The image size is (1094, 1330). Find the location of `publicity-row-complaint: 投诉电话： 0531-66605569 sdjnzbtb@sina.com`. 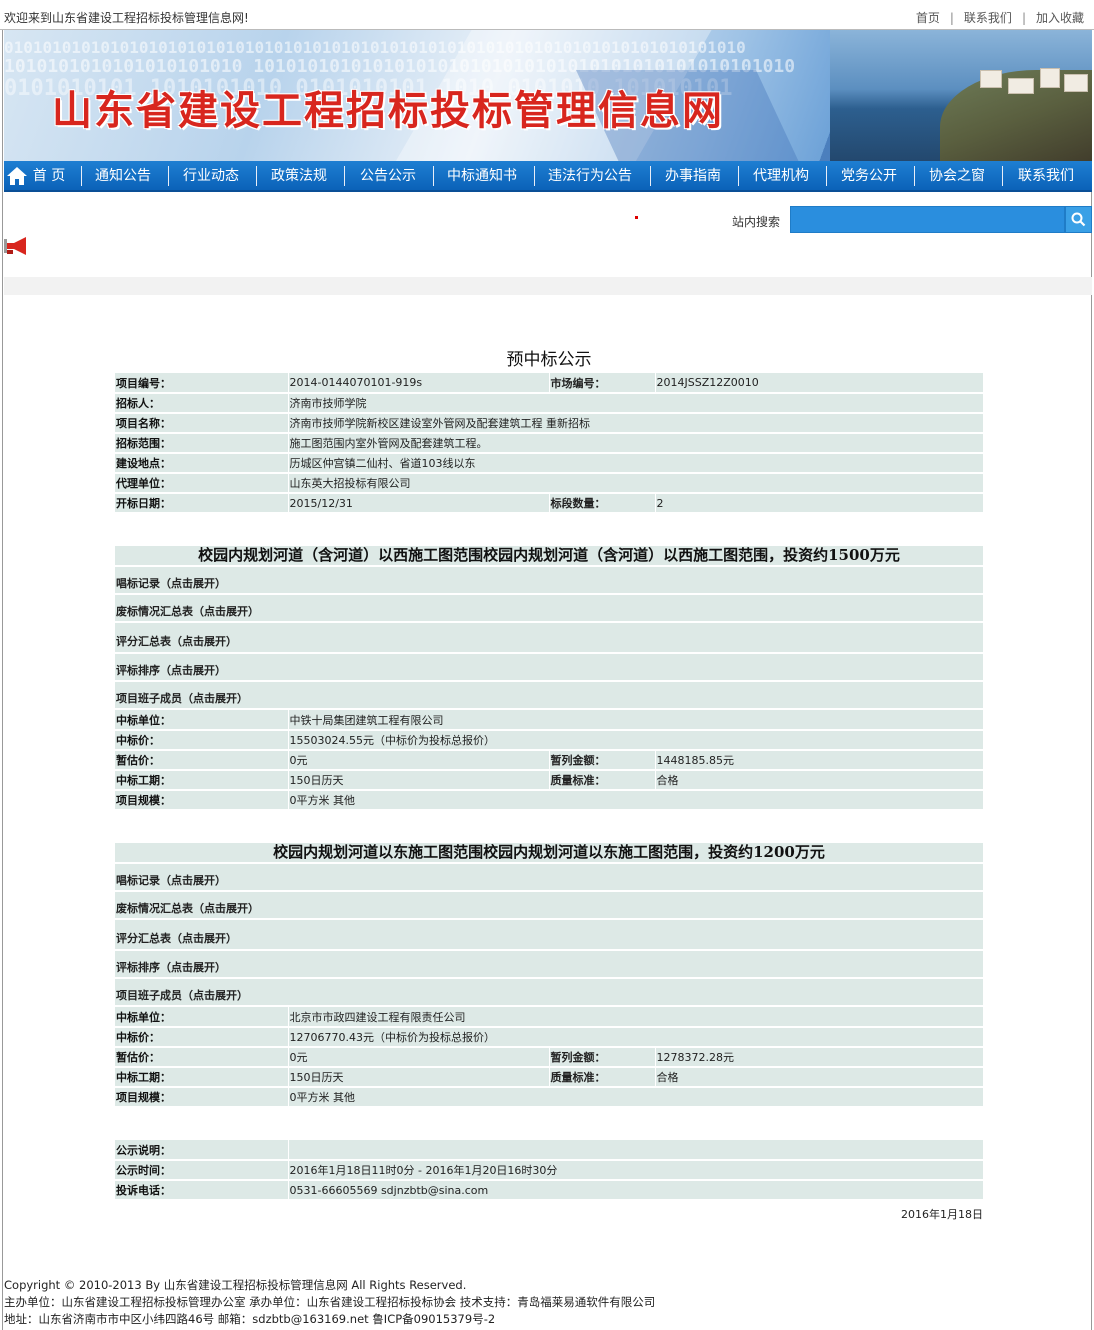

publicity-row-complaint: 投诉电话： 0531-66605569 sdjnzbtb@sina.com is located at coordinates (549, 1190).